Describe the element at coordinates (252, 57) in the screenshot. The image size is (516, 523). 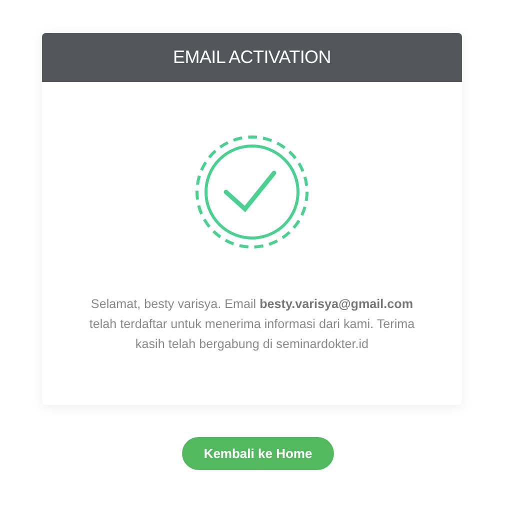
I see `card-title: EMAIL ACTIVATION` at that location.